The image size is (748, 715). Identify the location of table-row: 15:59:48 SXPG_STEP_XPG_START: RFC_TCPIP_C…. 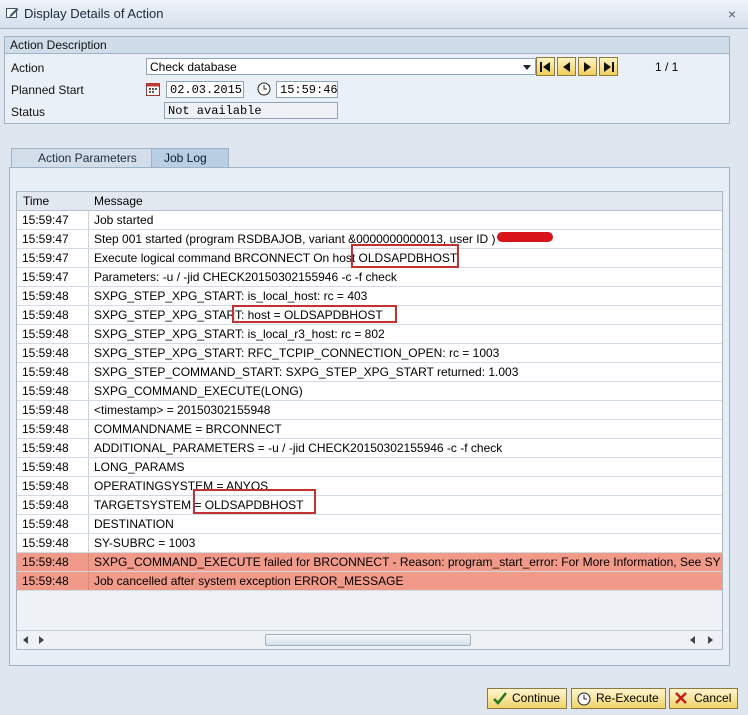
(369, 353).